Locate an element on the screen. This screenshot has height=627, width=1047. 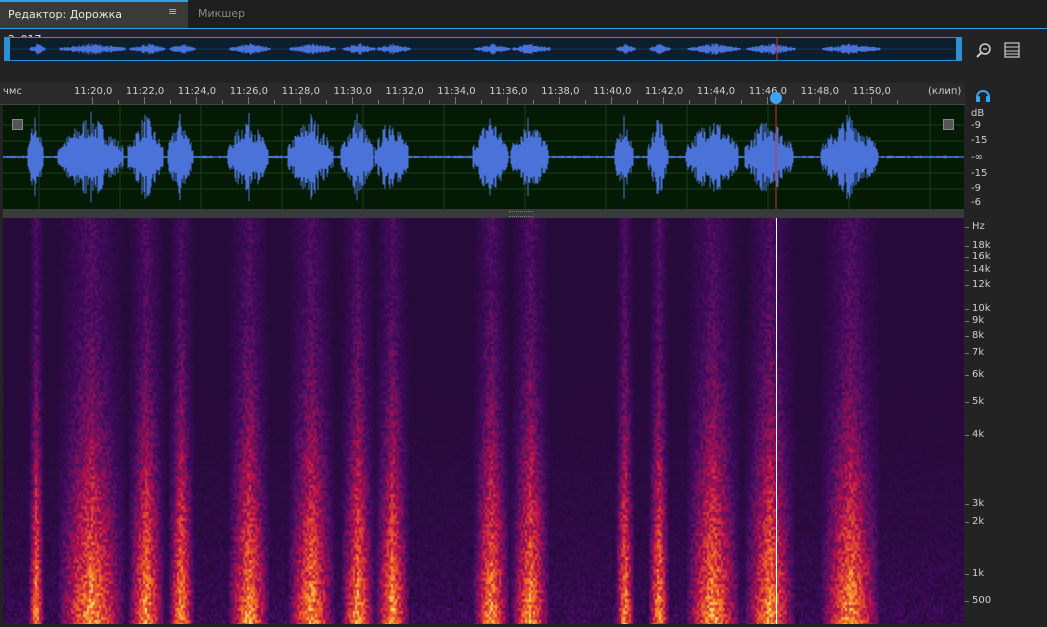
fade-out-handle is located at coordinates (948, 124).